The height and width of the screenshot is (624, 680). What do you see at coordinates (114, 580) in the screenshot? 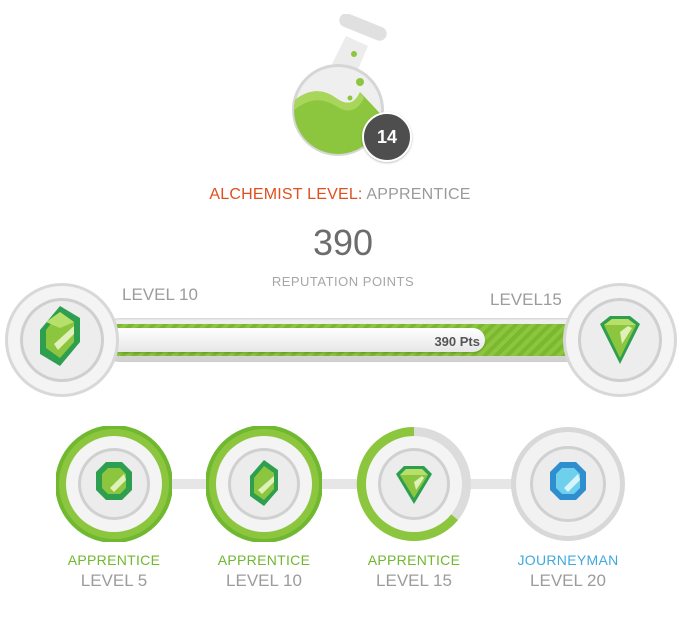
I see `milestone-level-label: LEVEL 5` at bounding box center [114, 580].